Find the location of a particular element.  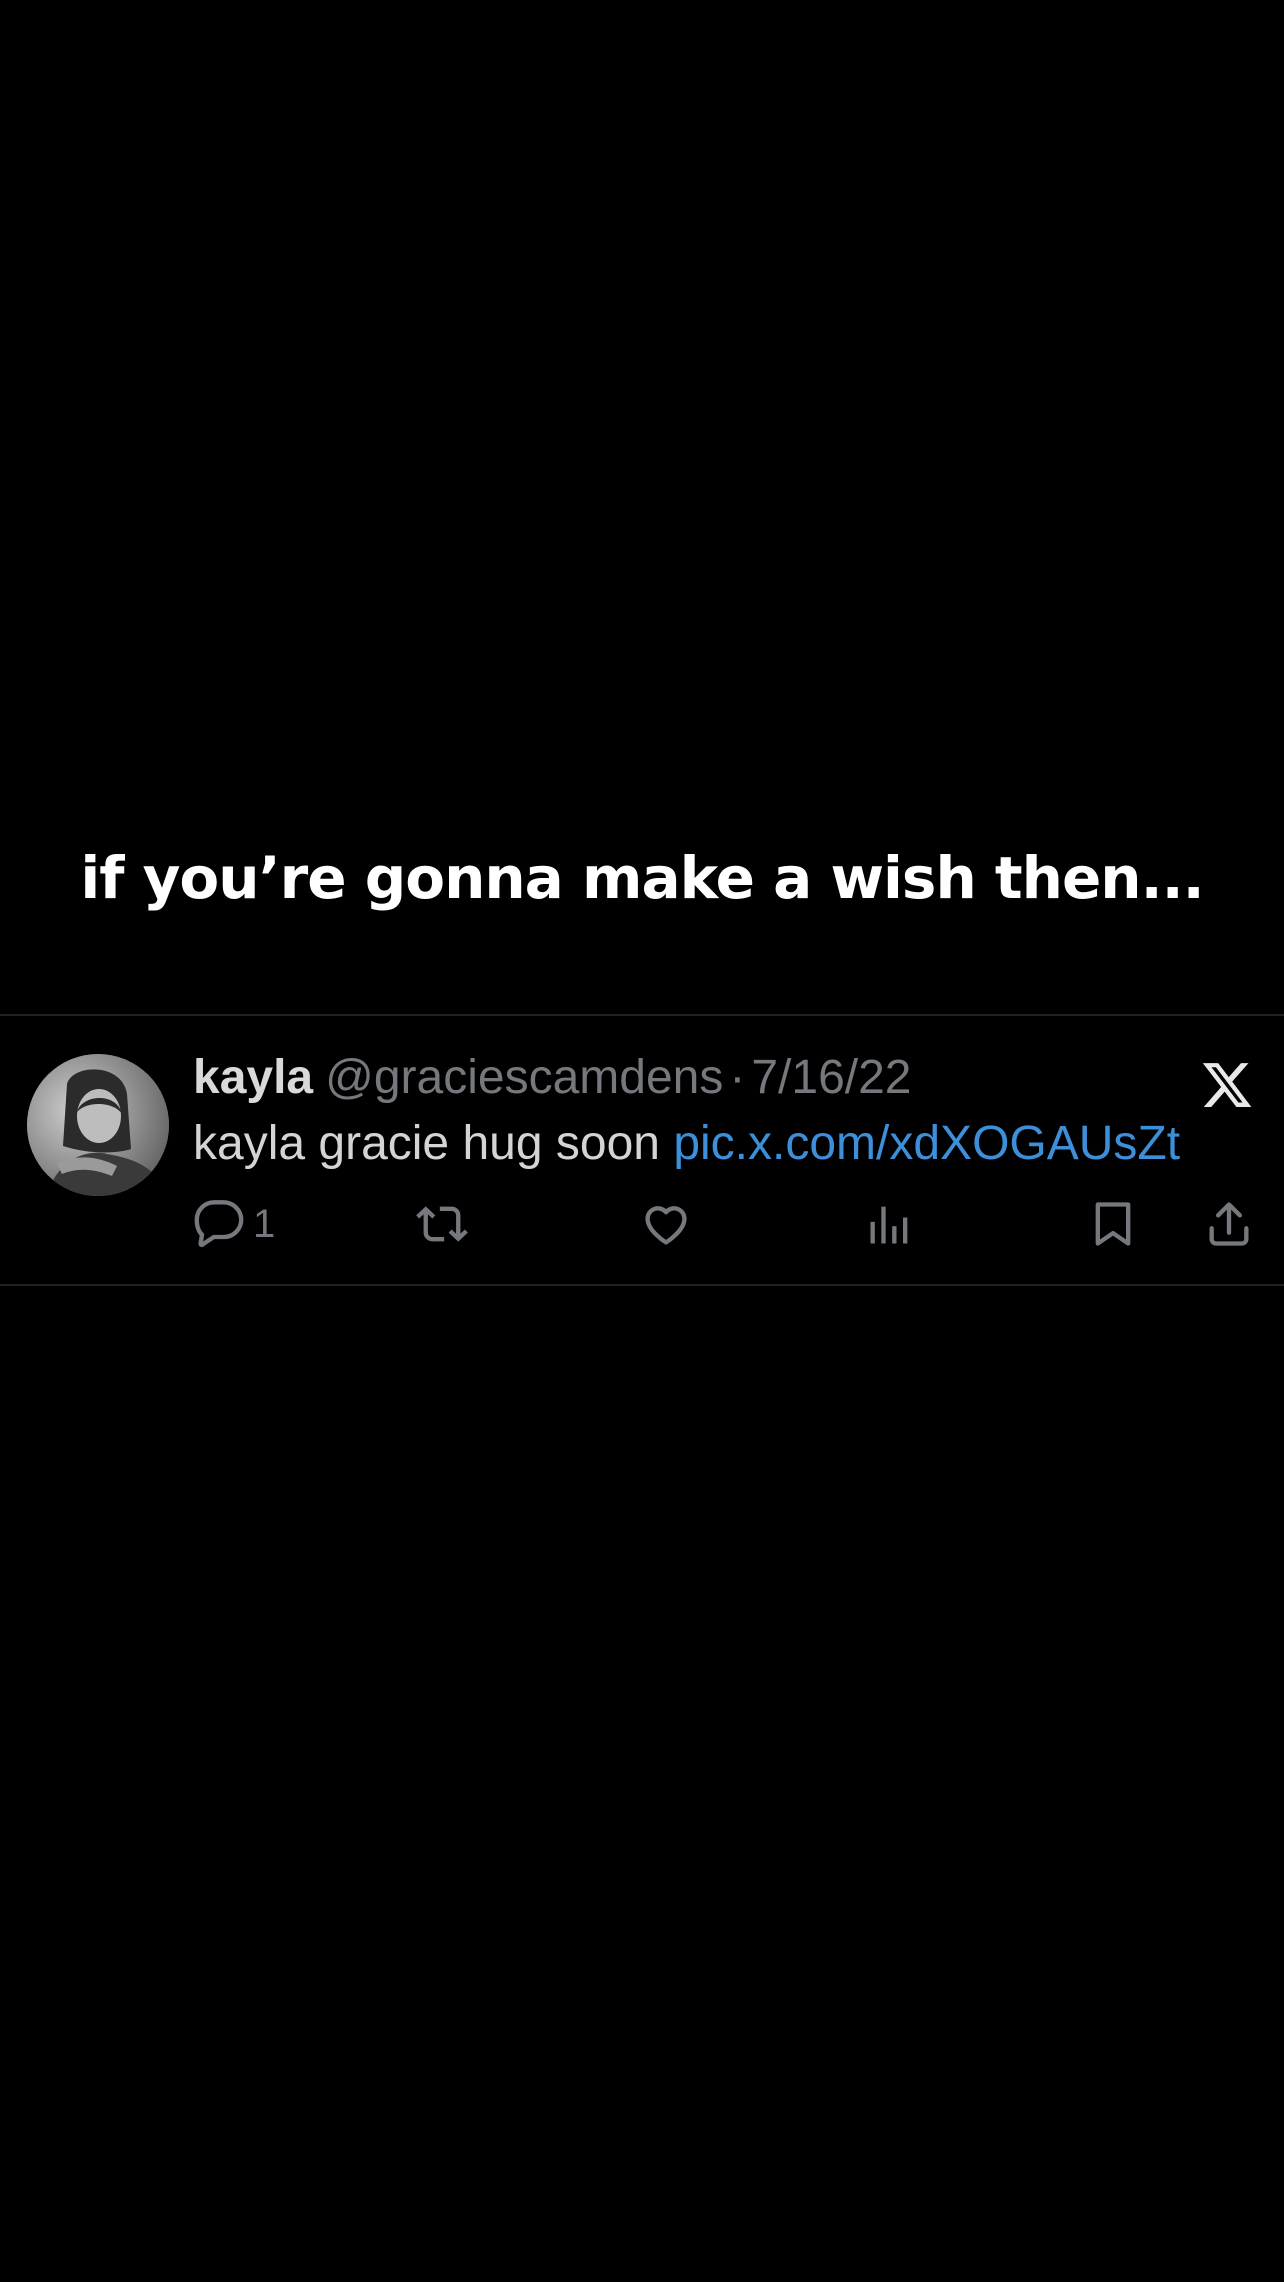

tweet-body: kayla gracie hug soon is located at coordinates (426, 1143).